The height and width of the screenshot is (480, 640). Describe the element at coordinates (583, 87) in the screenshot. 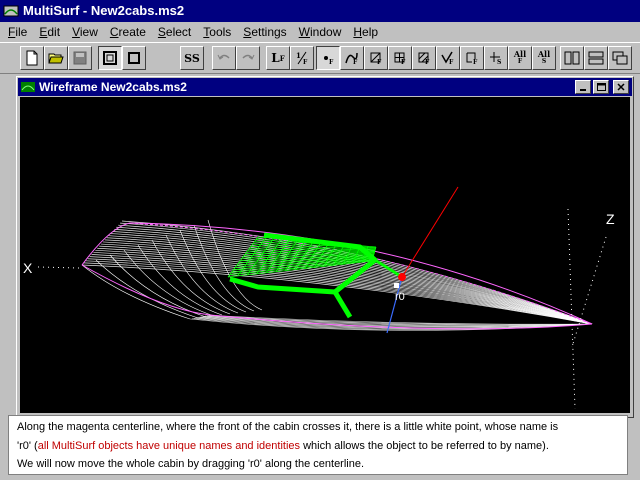

I see `minimize-button` at that location.